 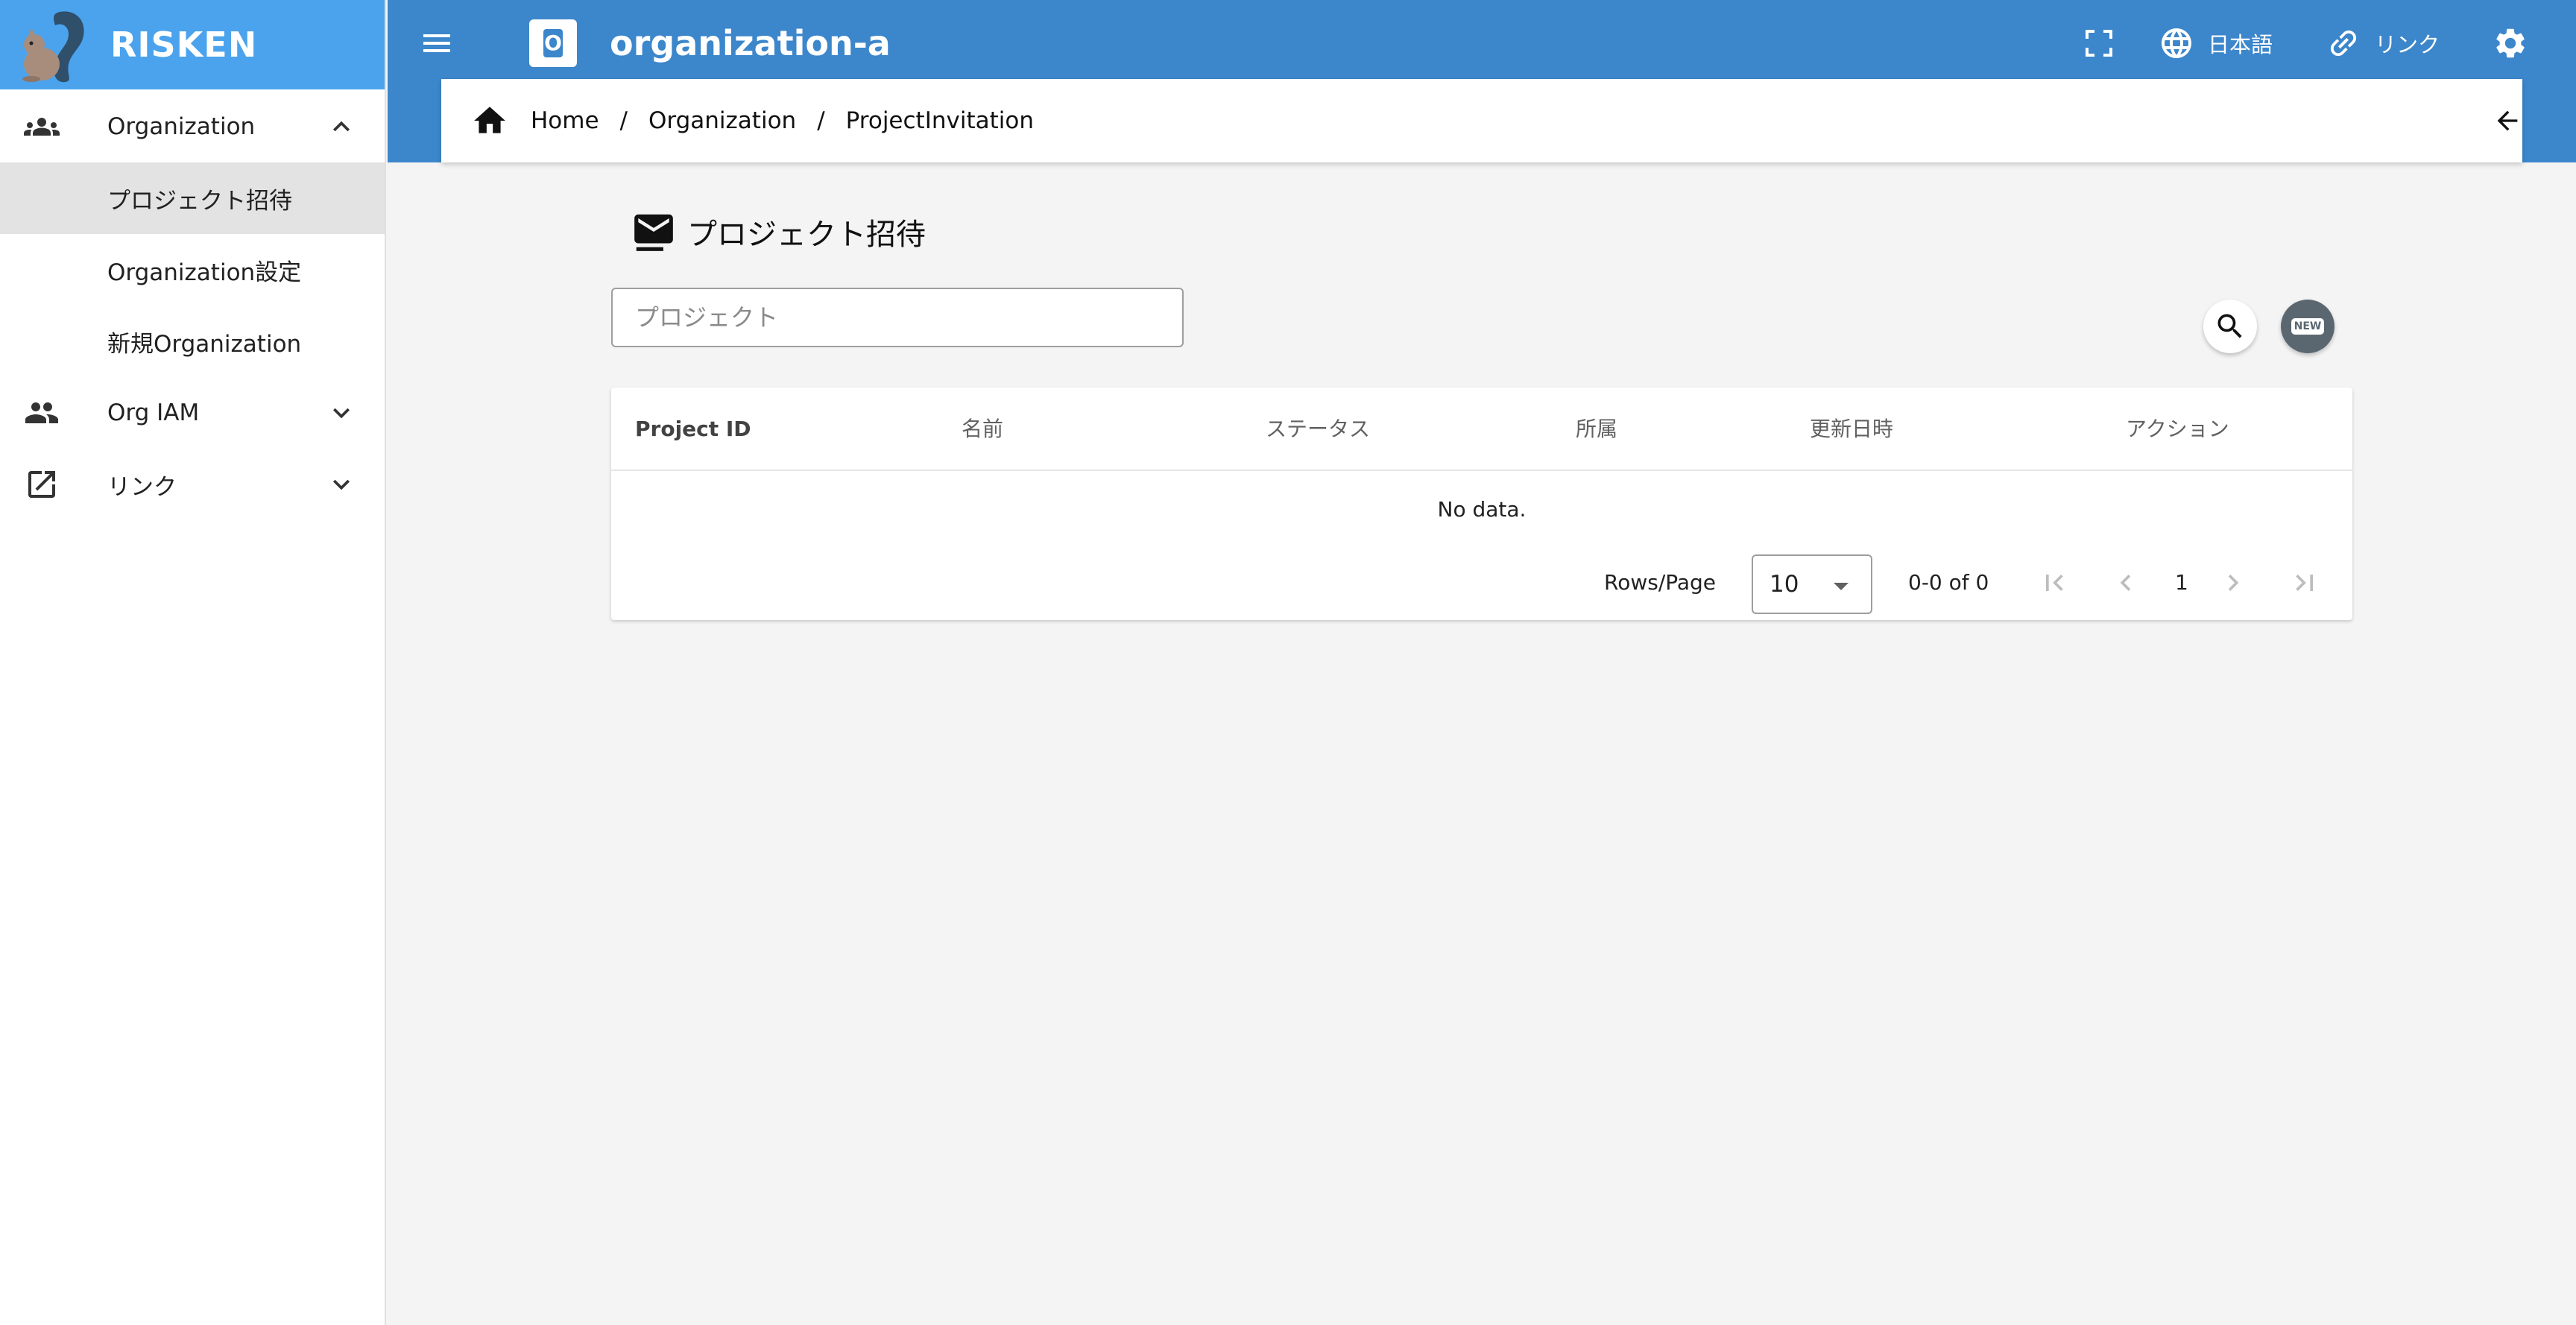 I want to click on link-menu-button: リンク, so click(x=2383, y=43).